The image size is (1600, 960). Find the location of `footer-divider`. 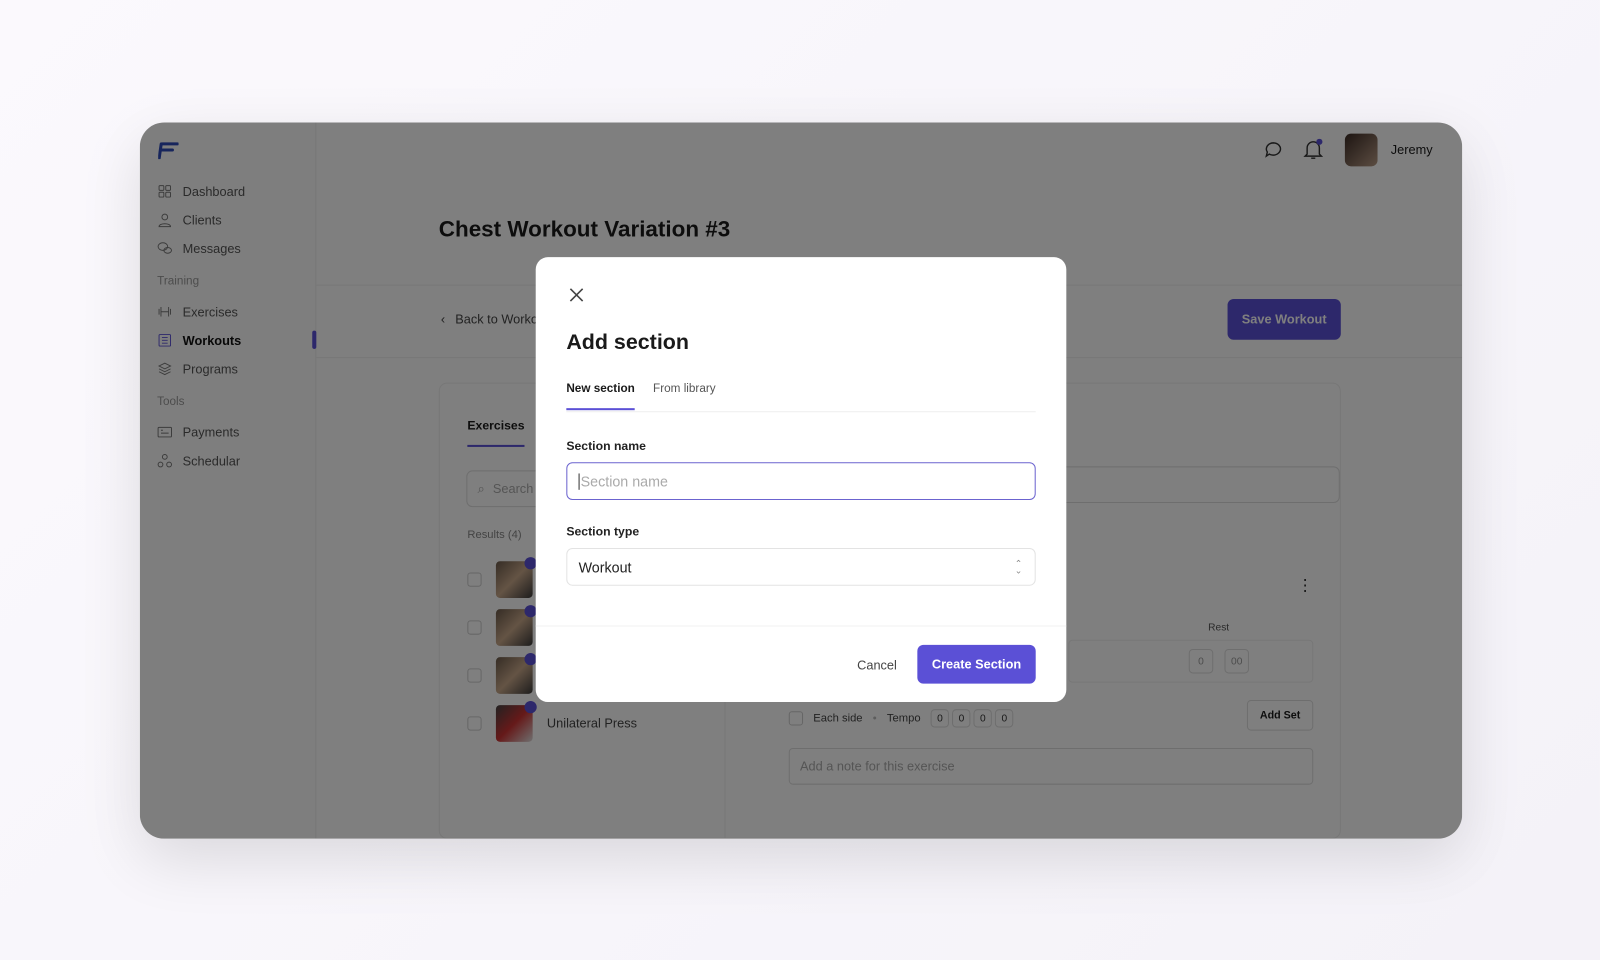

footer-divider is located at coordinates (801, 626).